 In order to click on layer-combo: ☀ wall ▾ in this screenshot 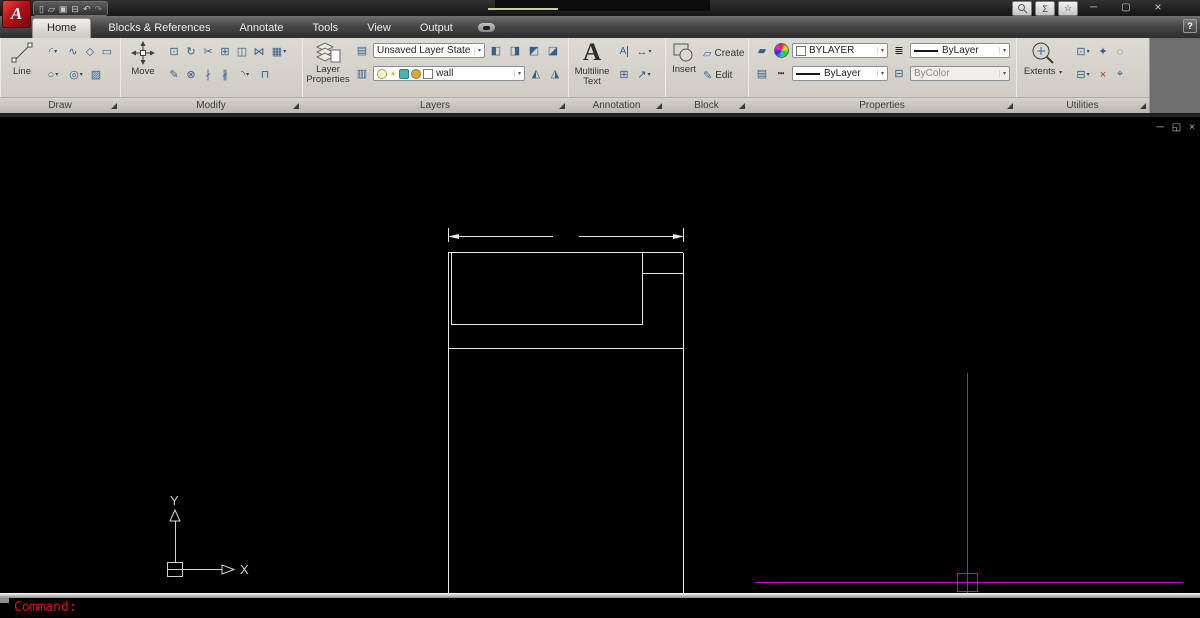, I will do `click(449, 73)`.